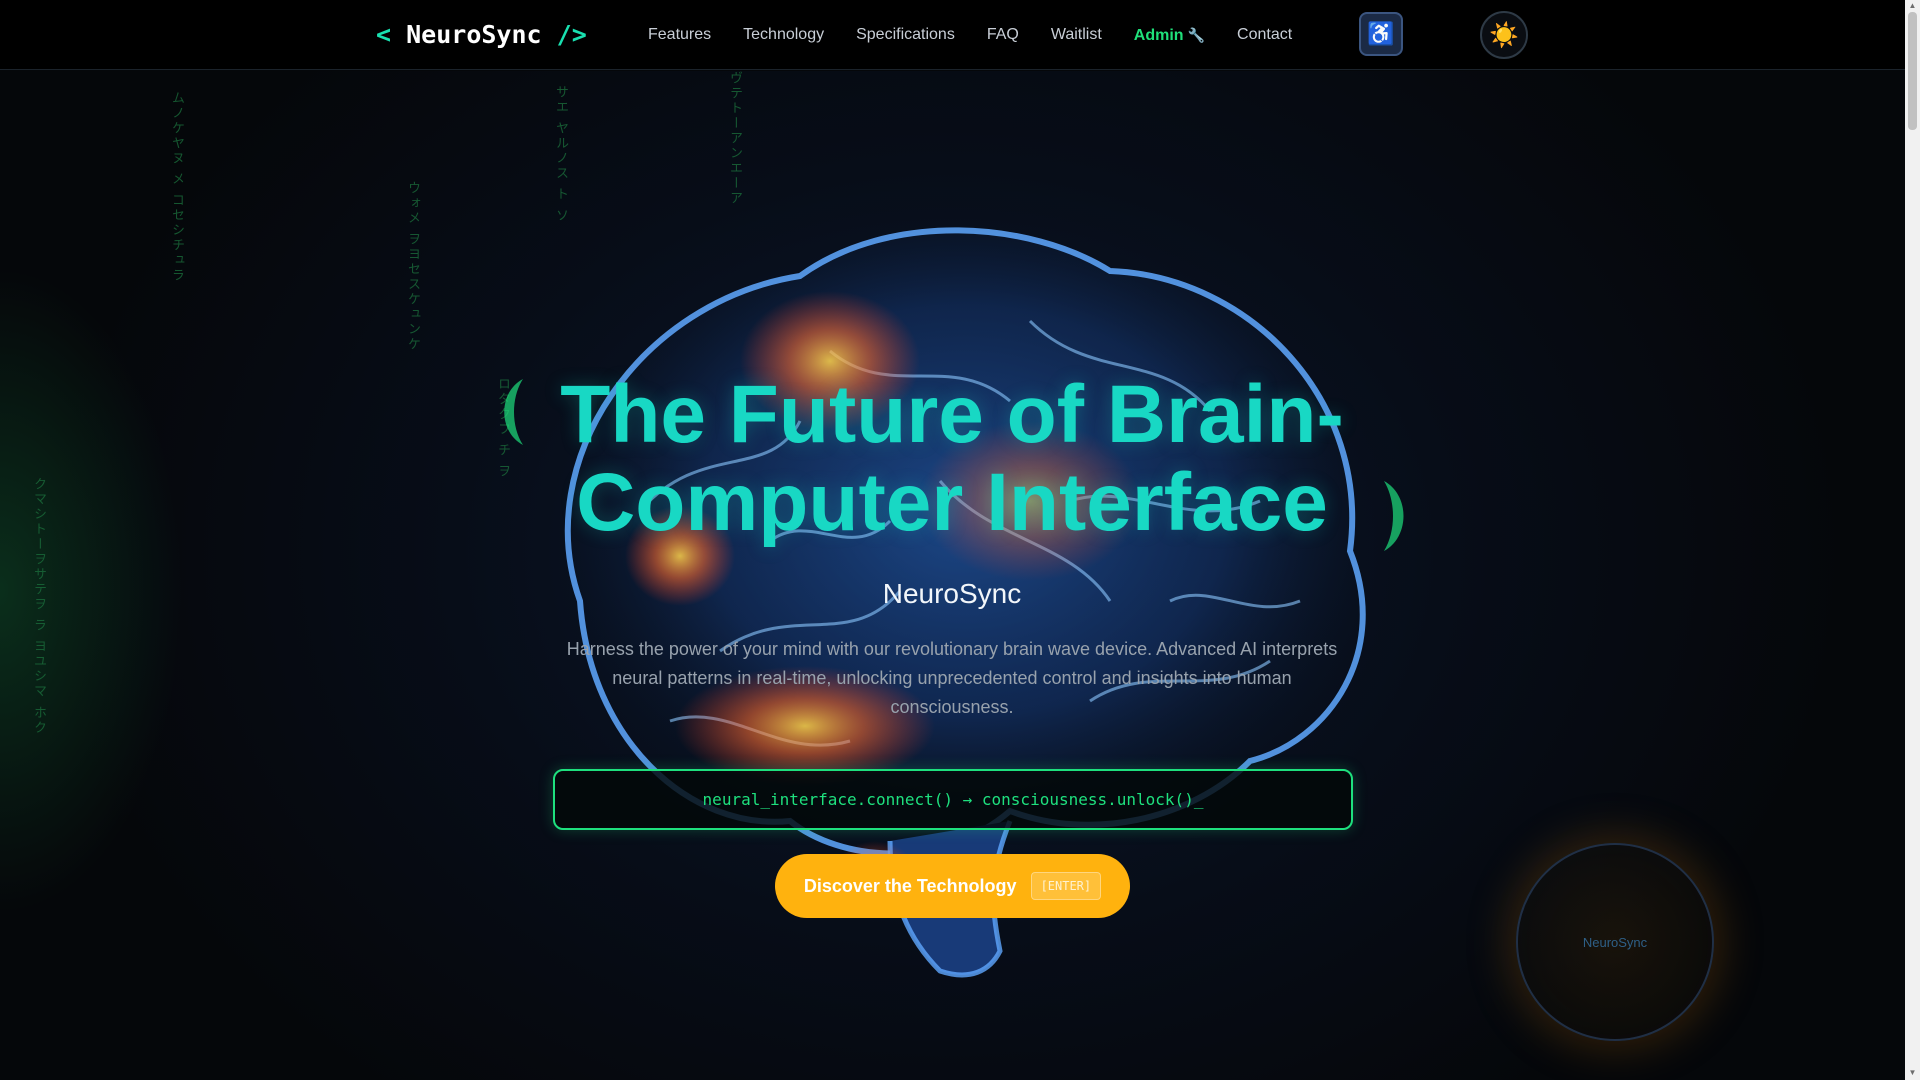  Describe the element at coordinates (905, 35) in the screenshot. I see `nav-specifications: Specifications` at that location.